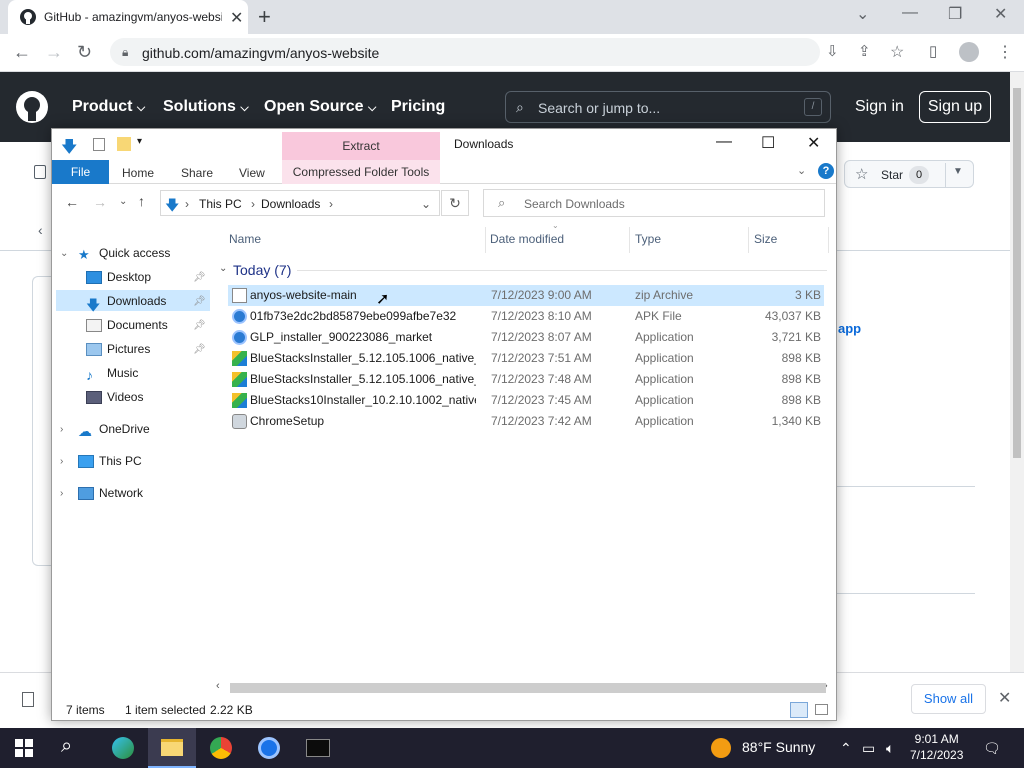 The image size is (1024, 768). I want to click on details-view-icon, so click(799, 710).